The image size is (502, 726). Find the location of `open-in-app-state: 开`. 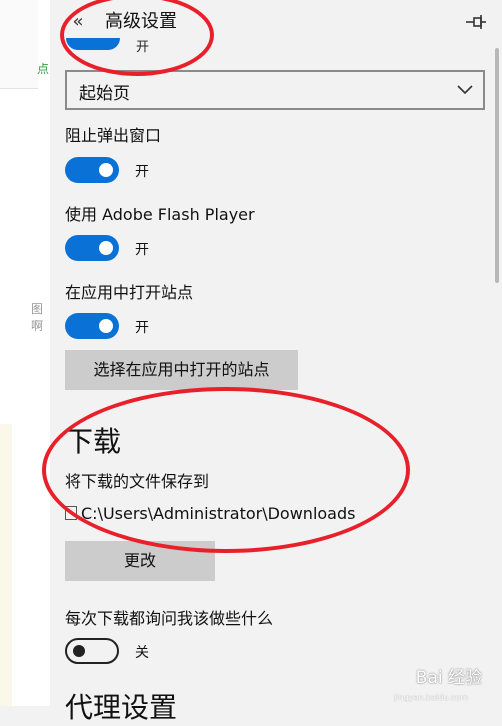

open-in-app-state: 开 is located at coordinates (142, 328).